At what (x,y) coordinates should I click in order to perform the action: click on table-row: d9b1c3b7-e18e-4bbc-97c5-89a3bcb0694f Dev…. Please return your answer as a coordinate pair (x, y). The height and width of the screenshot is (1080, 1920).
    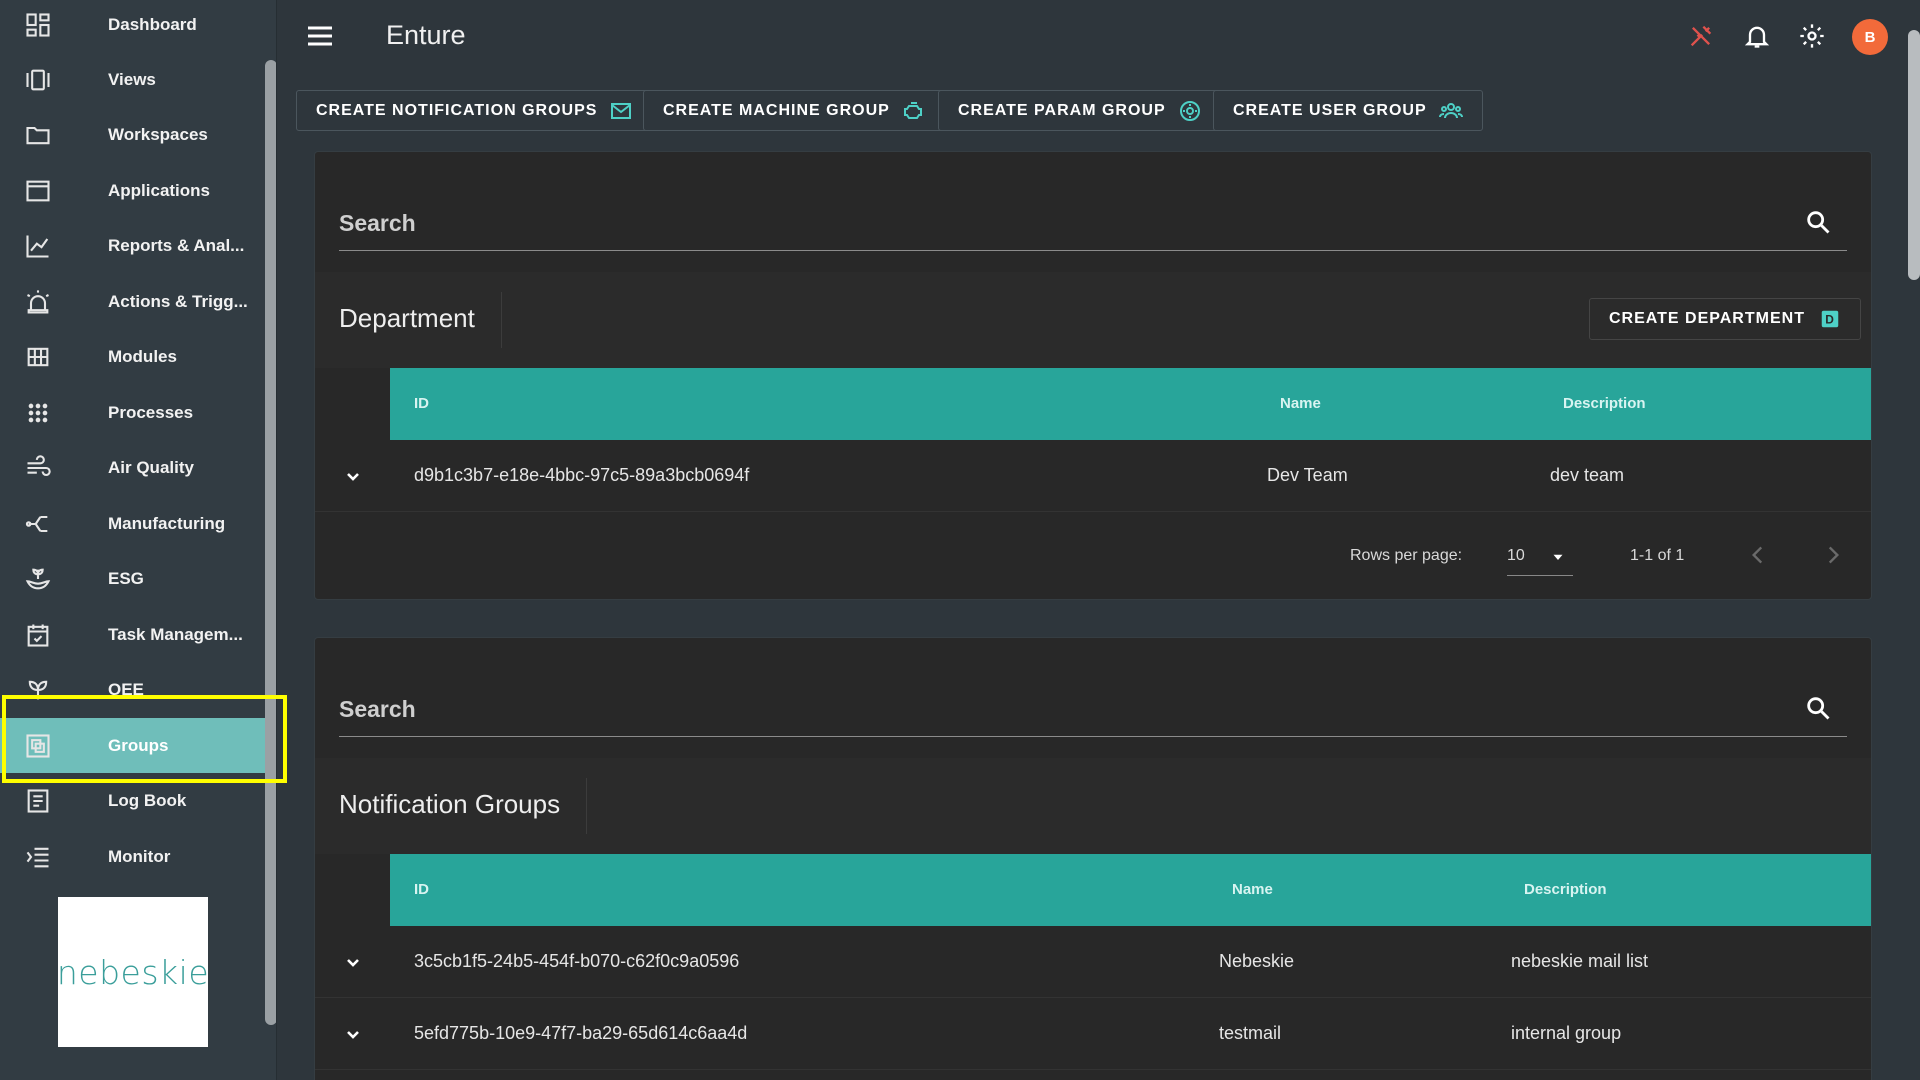
    Looking at the image, I should click on (1093, 476).